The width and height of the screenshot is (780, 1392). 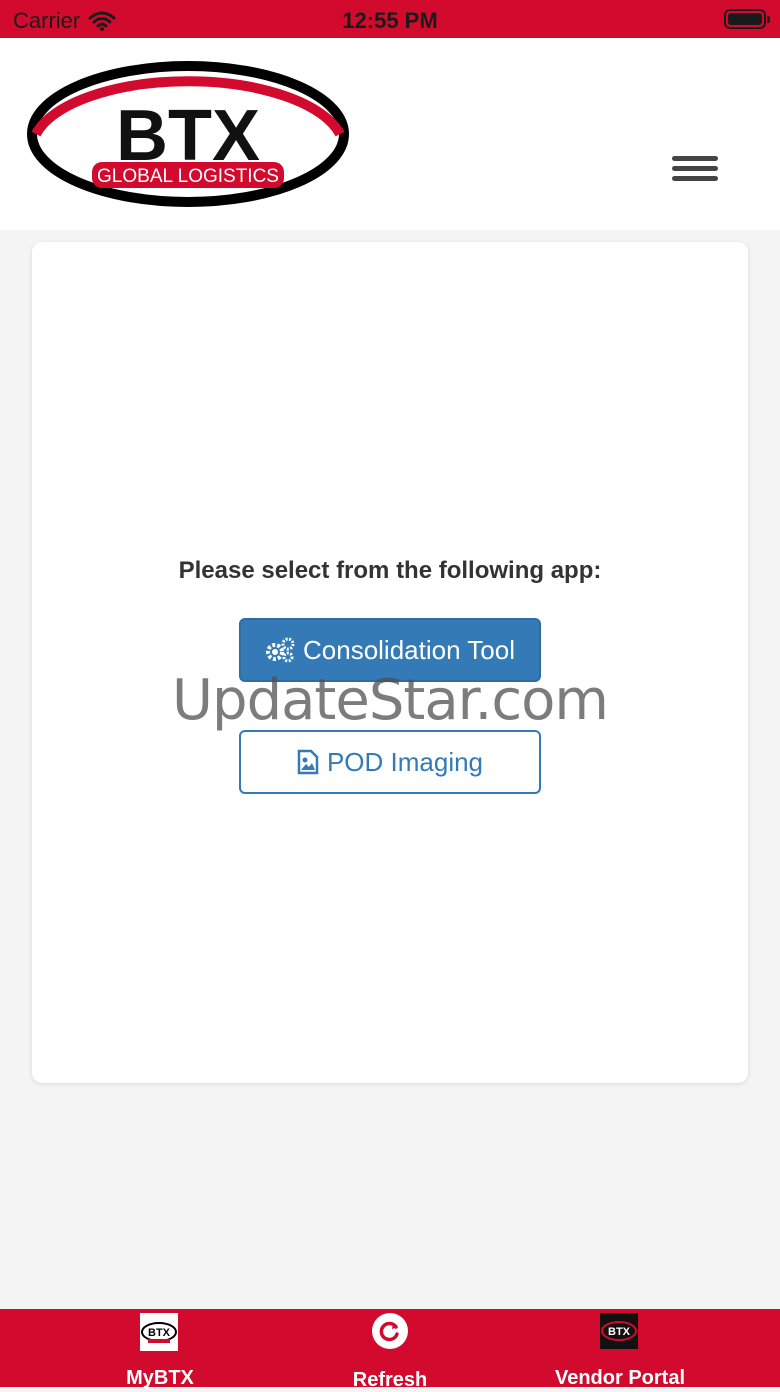 I want to click on consolidation-tool-label: Consolidation Tool, so click(x=409, y=649).